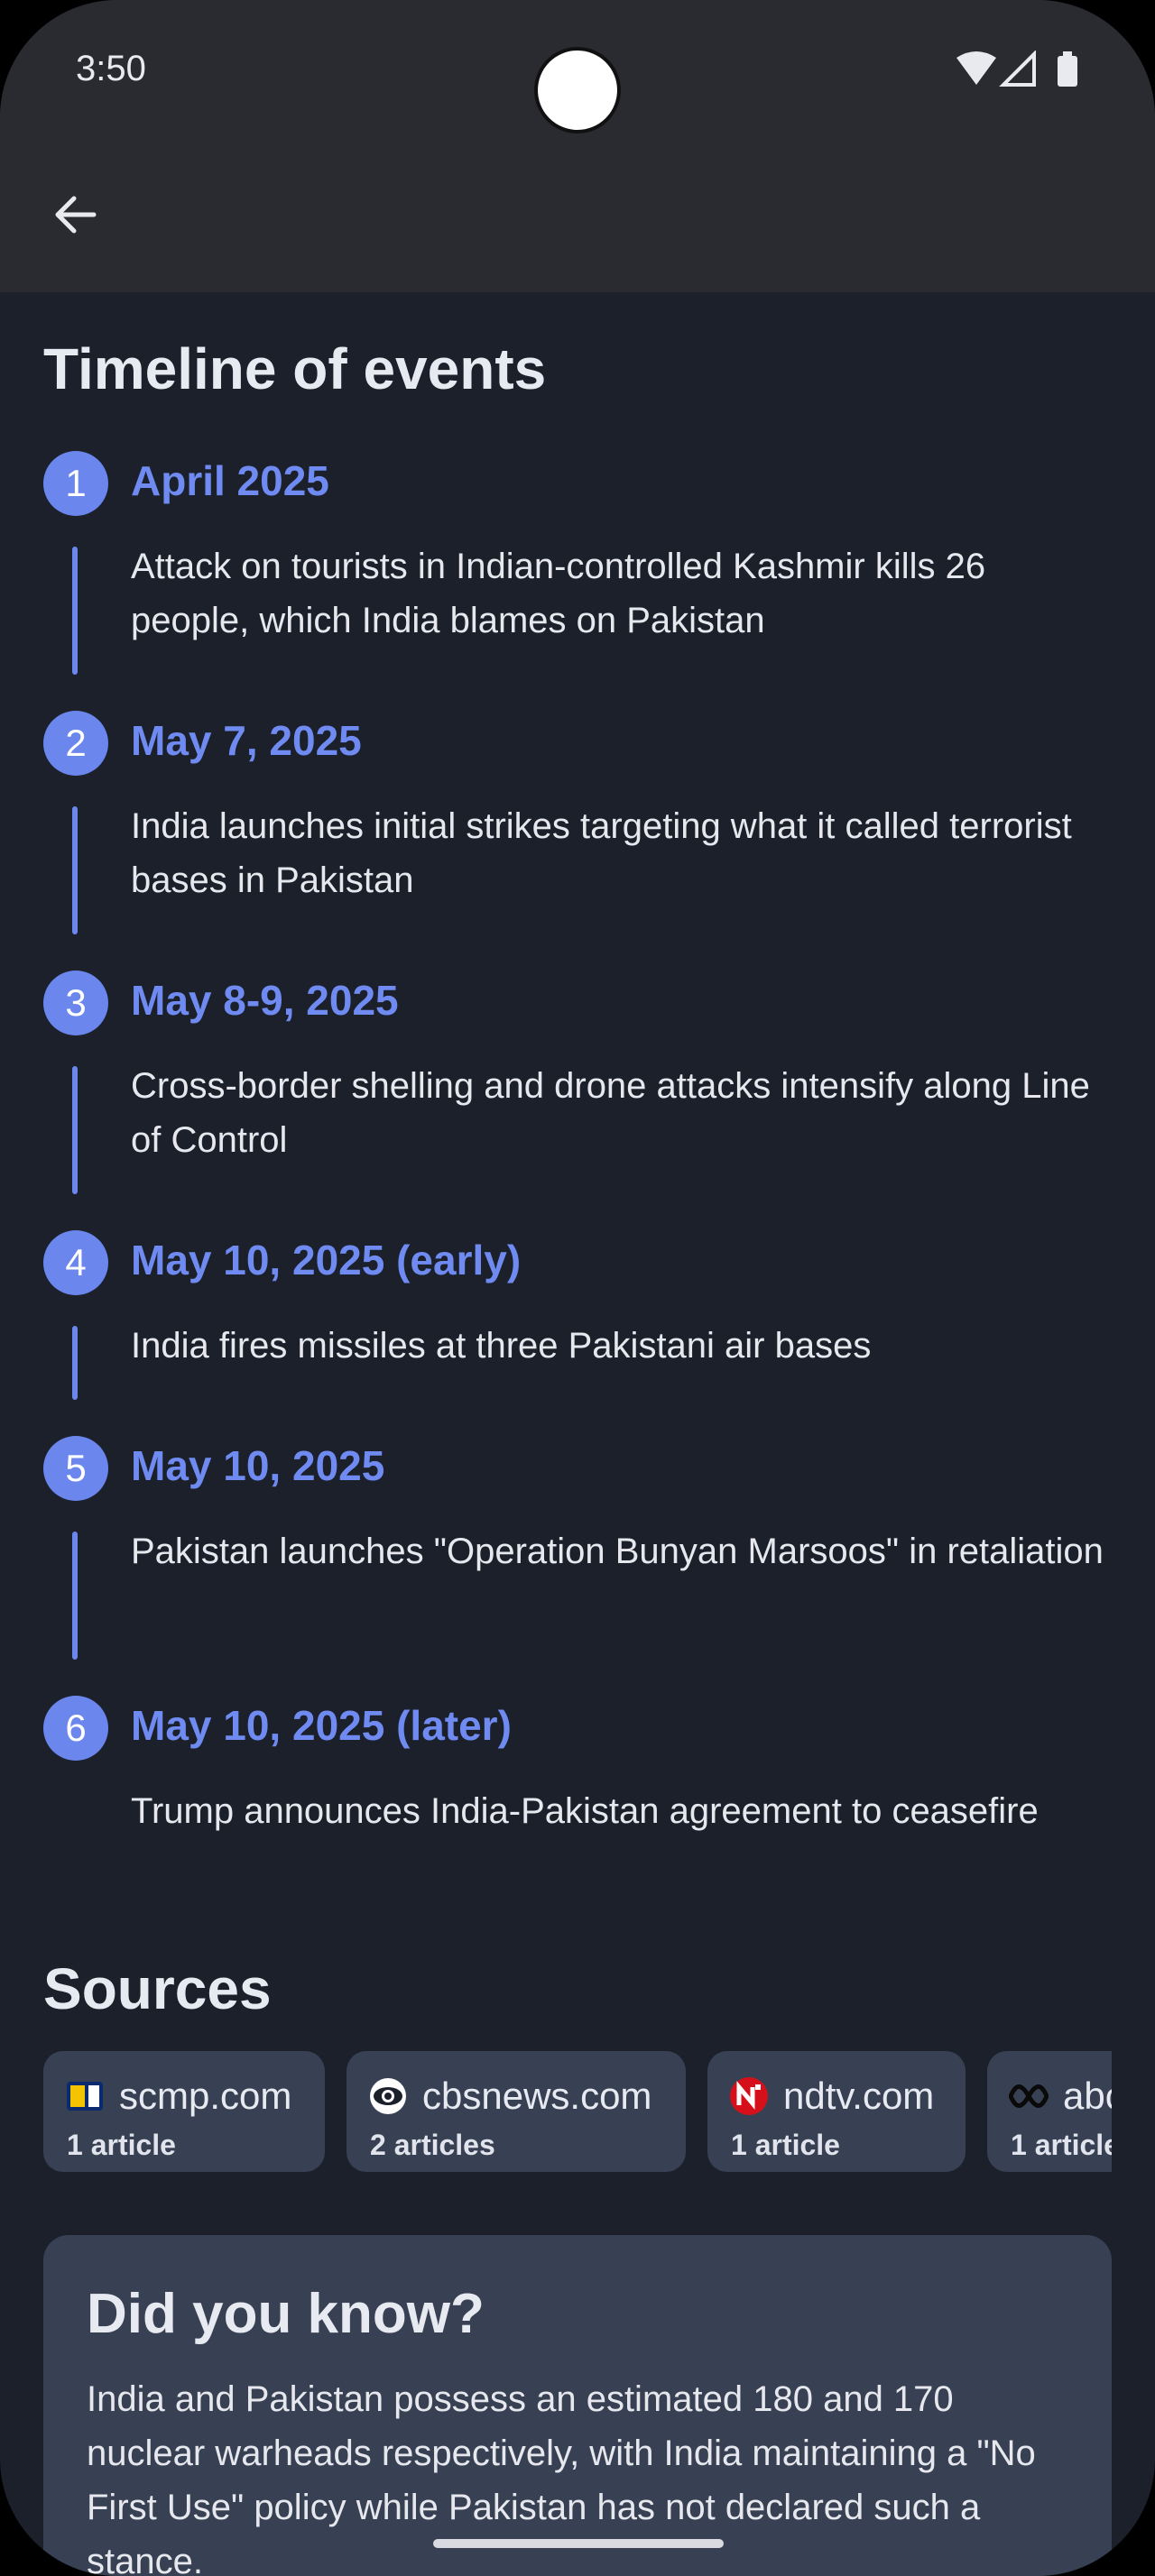  I want to click on source-domain: scmp.com, so click(205, 2096).